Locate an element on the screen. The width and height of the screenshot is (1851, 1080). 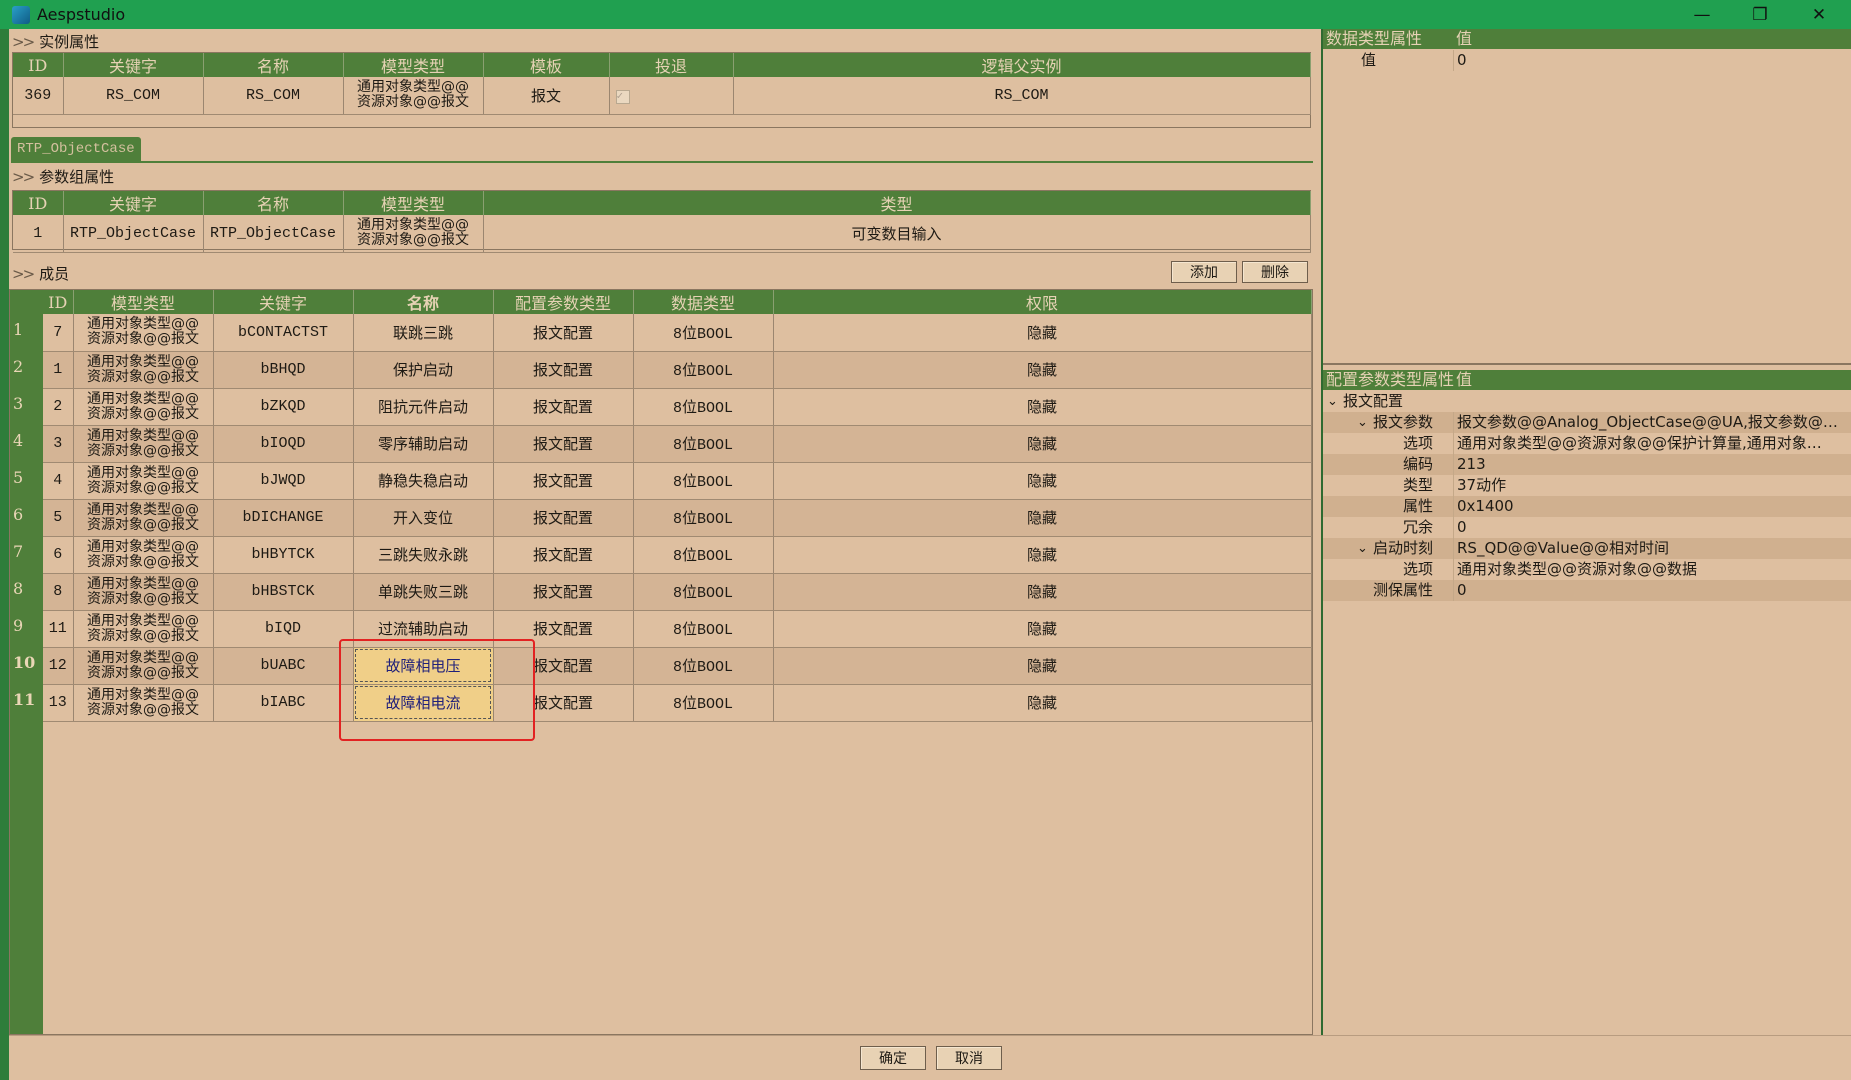
config-property-row: 编码 213 is located at coordinates (1587, 464).